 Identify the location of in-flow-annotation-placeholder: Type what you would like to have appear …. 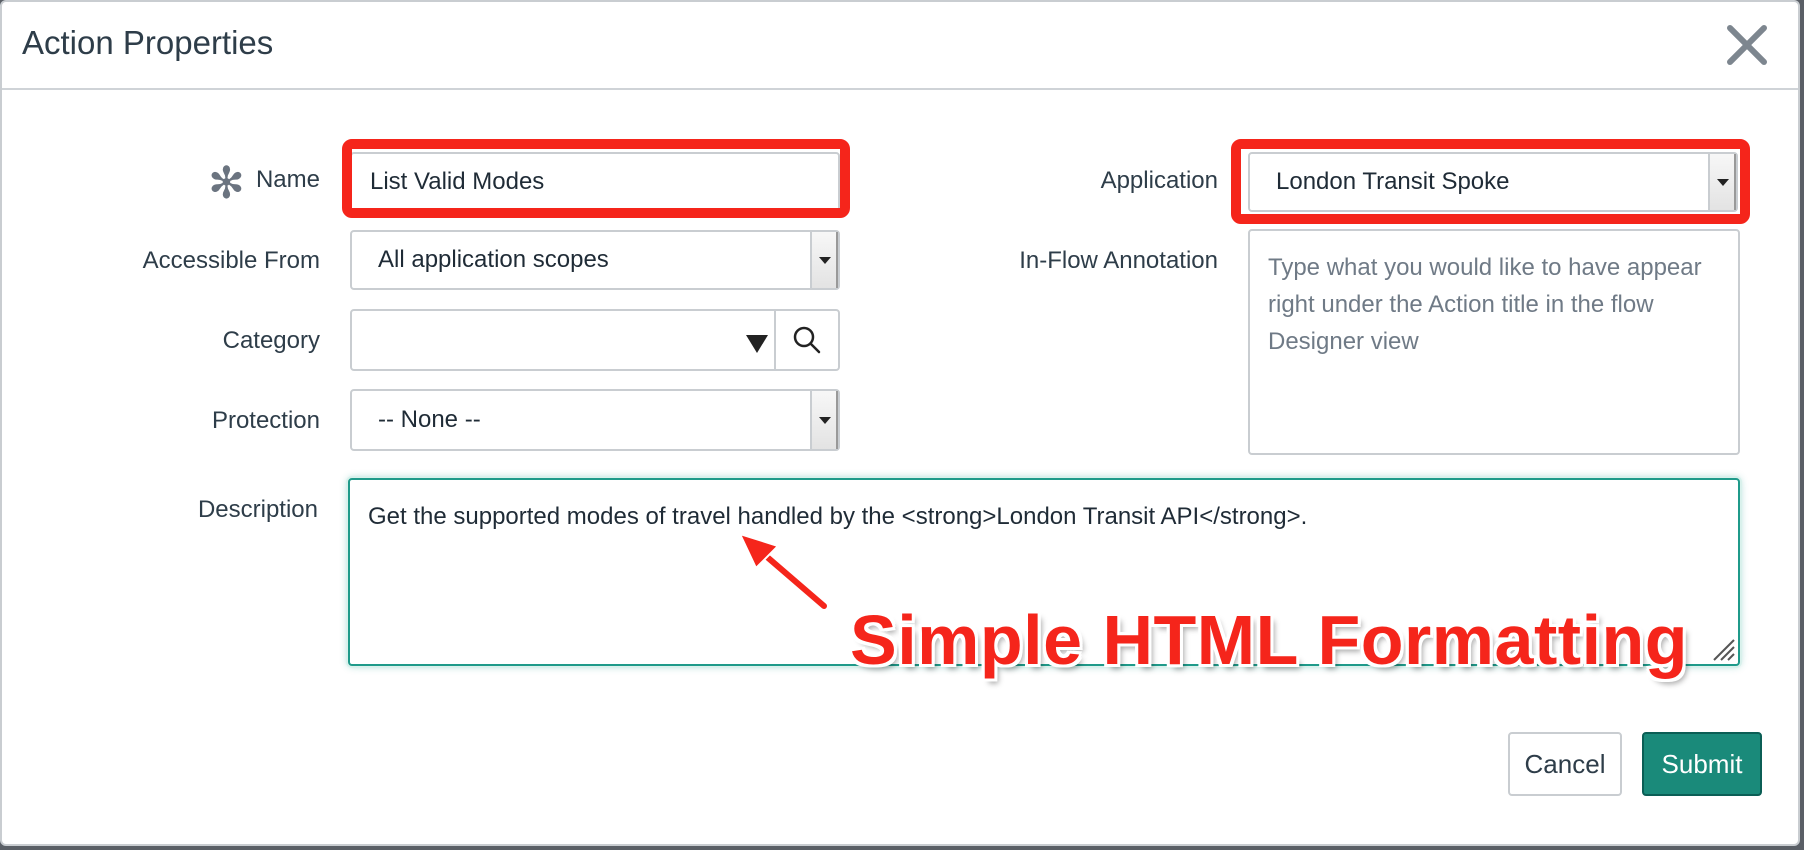
(1485, 304).